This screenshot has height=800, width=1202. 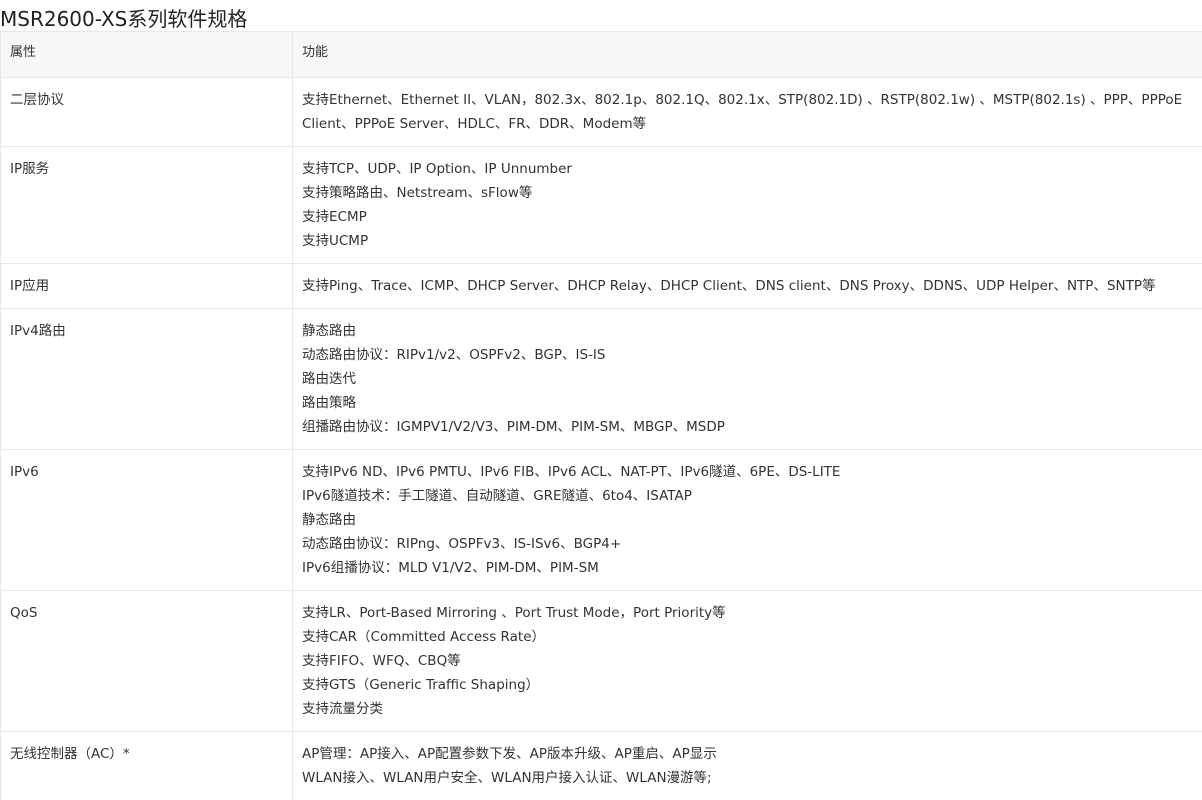 What do you see at coordinates (748, 217) in the screenshot?
I see `feature-line: 支持ECMP` at bounding box center [748, 217].